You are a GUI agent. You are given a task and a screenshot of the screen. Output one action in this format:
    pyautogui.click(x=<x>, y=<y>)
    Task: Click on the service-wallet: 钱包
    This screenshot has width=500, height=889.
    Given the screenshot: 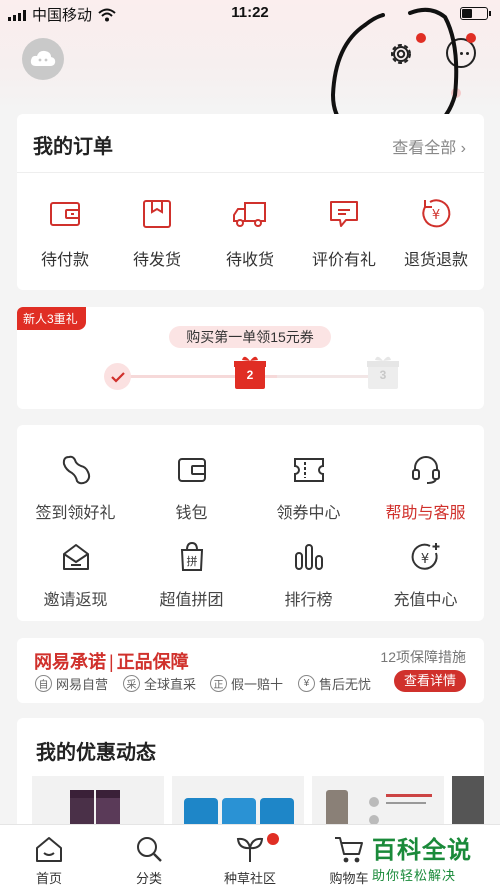 What is the action you would take?
    pyautogui.click(x=191, y=488)
    